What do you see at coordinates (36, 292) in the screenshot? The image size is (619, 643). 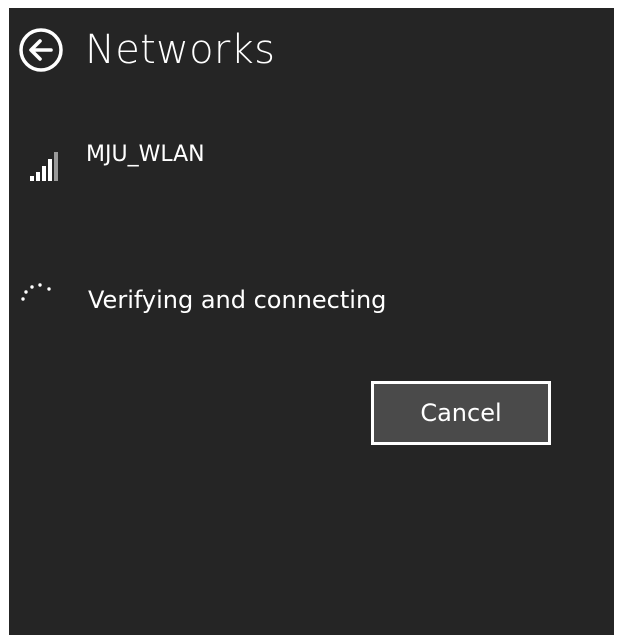 I see `progress-dots-icon` at bounding box center [36, 292].